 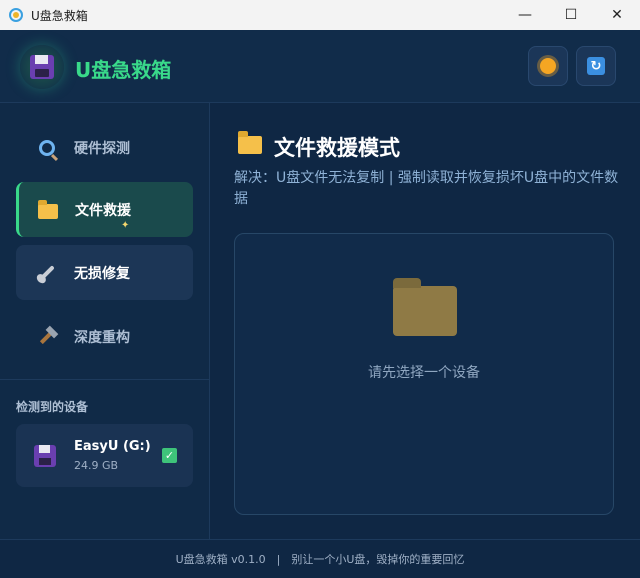 What do you see at coordinates (337, 148) in the screenshot?
I see `page-title: 文件救援模式` at bounding box center [337, 148].